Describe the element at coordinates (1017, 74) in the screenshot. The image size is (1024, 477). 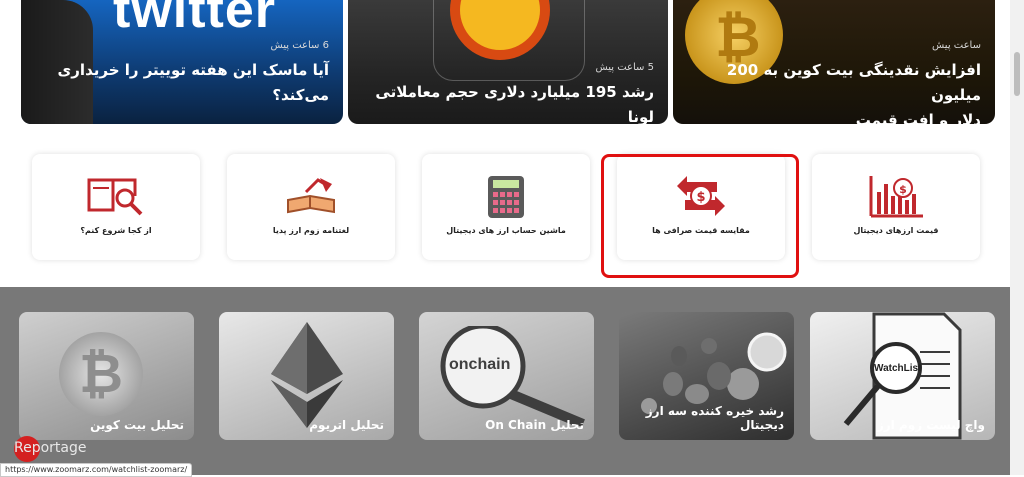
I see `scrollbar-thumb` at that location.